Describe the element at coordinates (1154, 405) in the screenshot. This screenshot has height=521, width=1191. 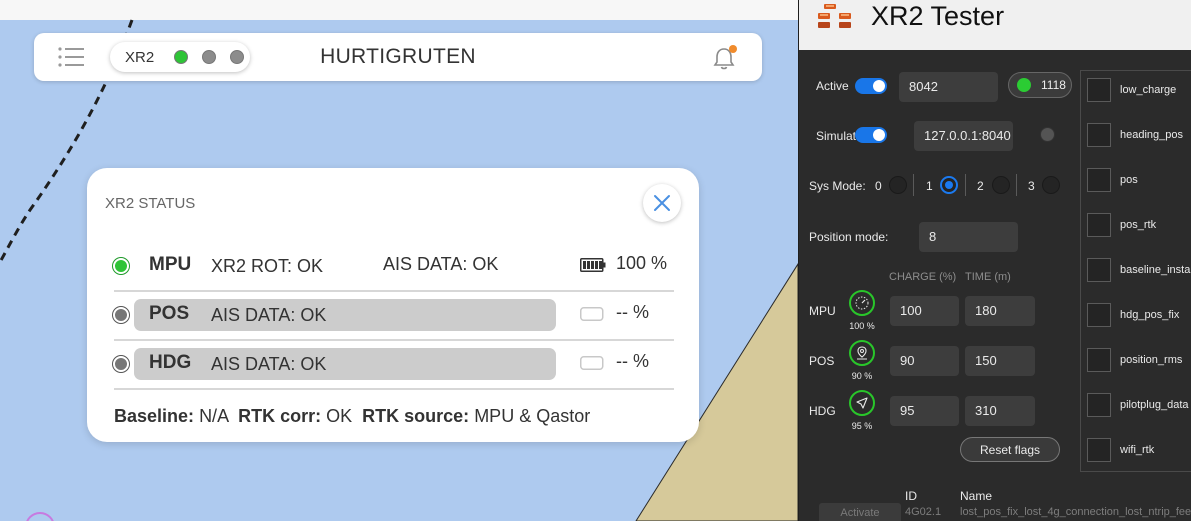
I see `flag-label: pilotplug_data` at that location.